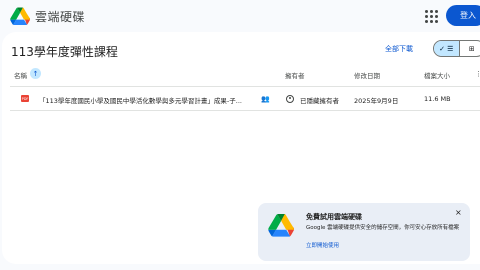  I want to click on grid-view-button: ⊞, so click(470, 48).